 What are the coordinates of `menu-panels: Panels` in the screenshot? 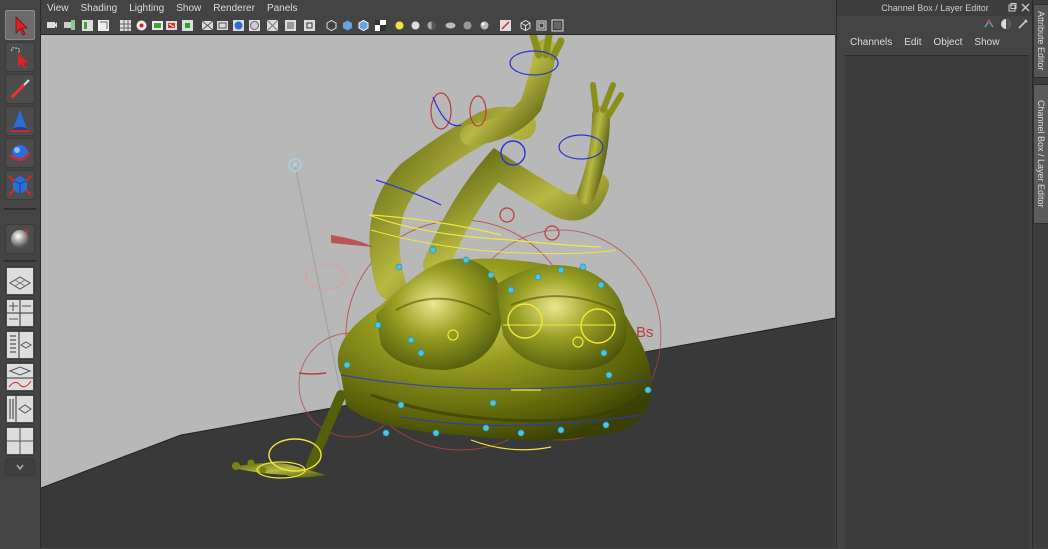 It's located at (282, 8).